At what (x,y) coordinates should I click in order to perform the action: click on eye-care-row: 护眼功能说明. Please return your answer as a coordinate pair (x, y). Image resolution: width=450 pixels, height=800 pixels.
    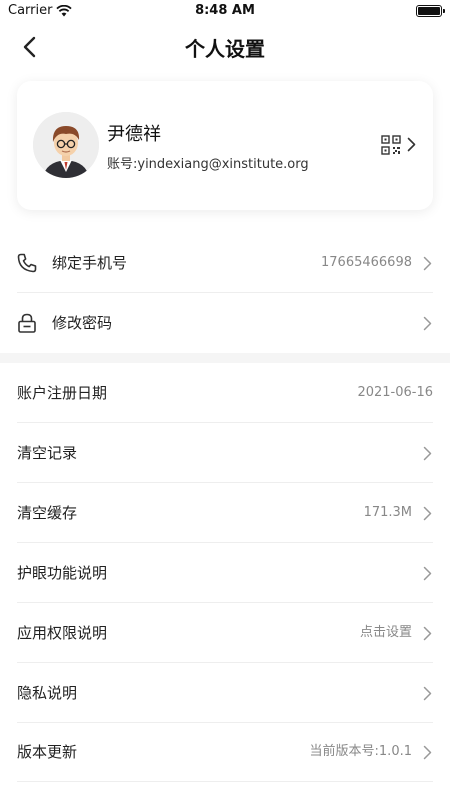
    Looking at the image, I should click on (225, 573).